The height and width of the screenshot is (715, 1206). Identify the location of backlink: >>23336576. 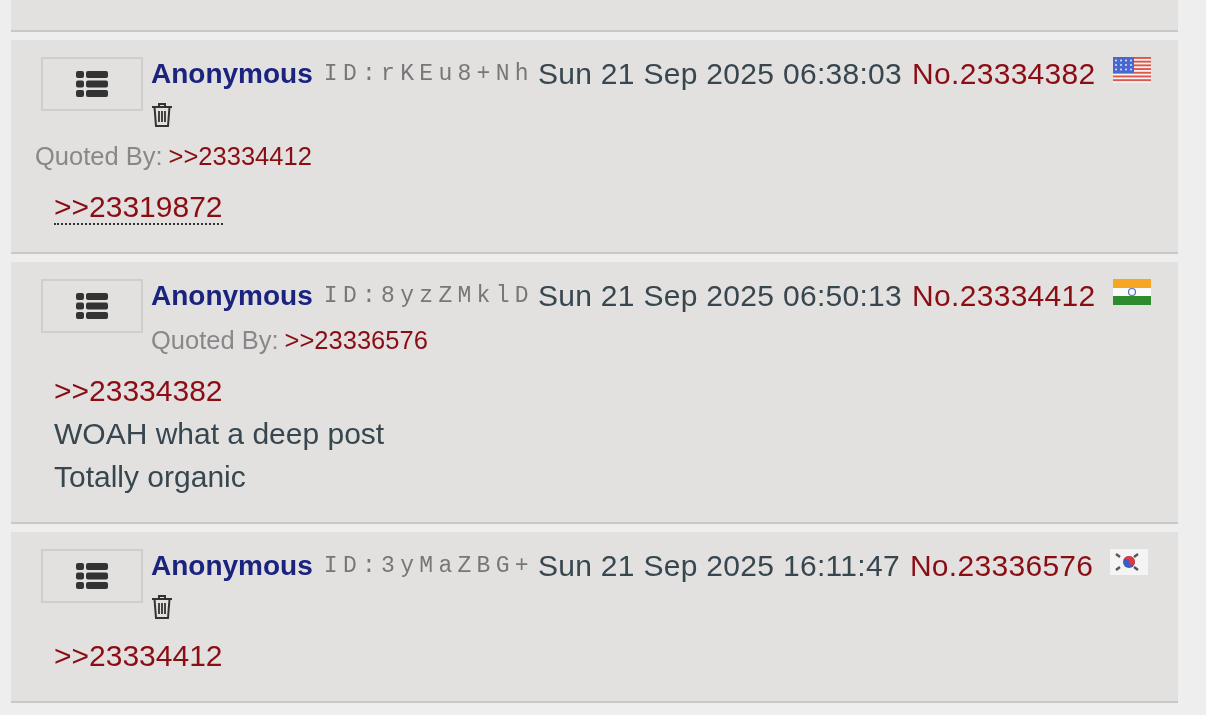
(356, 340).